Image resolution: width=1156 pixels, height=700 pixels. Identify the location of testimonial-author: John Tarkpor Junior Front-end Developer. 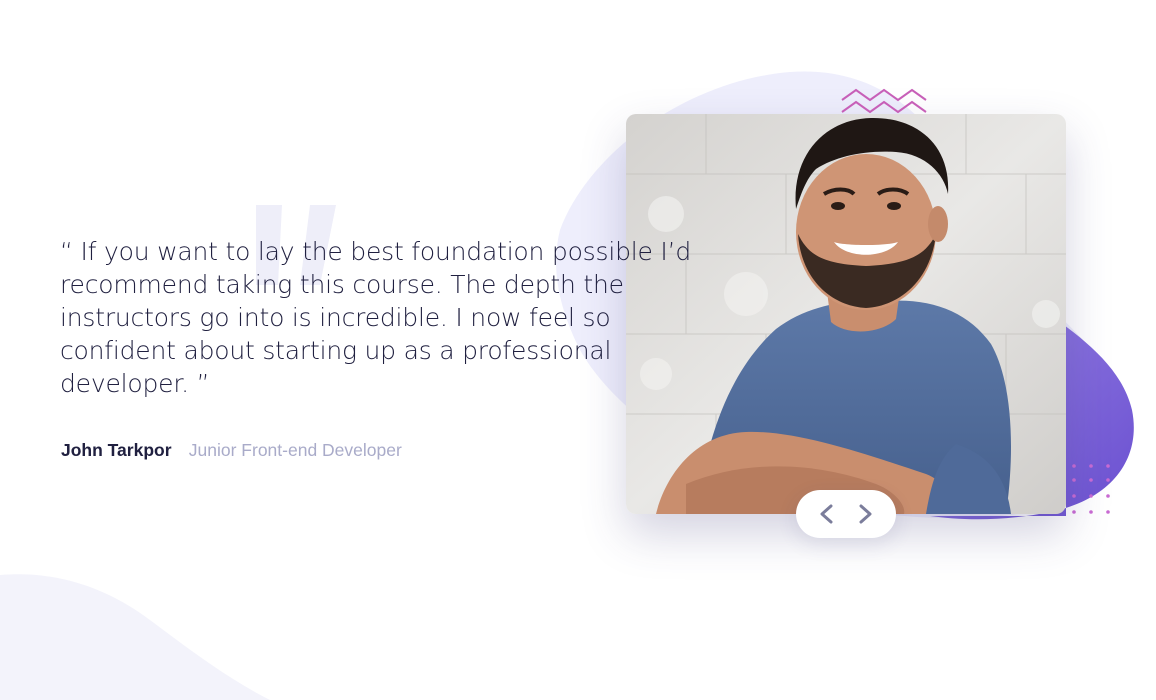
(231, 450).